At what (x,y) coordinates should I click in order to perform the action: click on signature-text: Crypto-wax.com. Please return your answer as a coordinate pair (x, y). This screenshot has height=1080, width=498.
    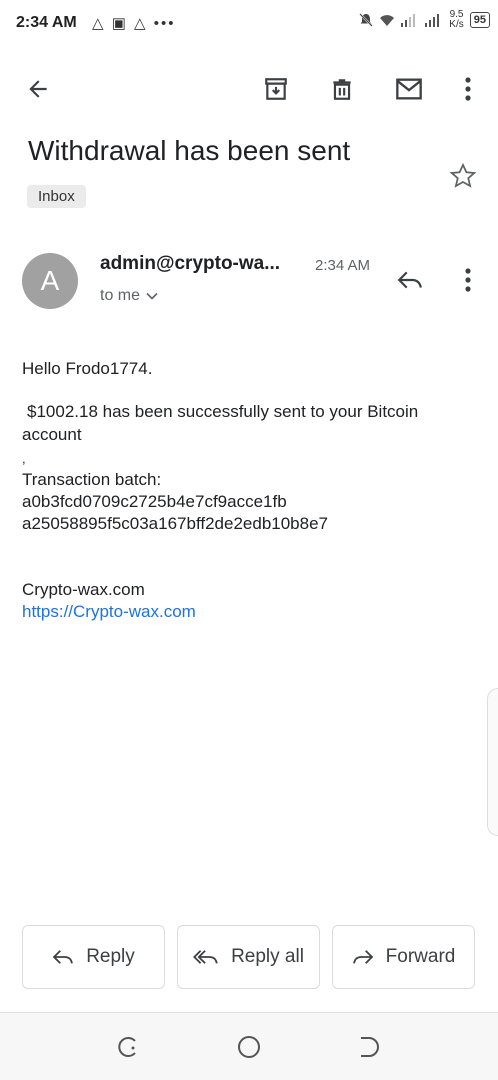
    Looking at the image, I should click on (83, 589).